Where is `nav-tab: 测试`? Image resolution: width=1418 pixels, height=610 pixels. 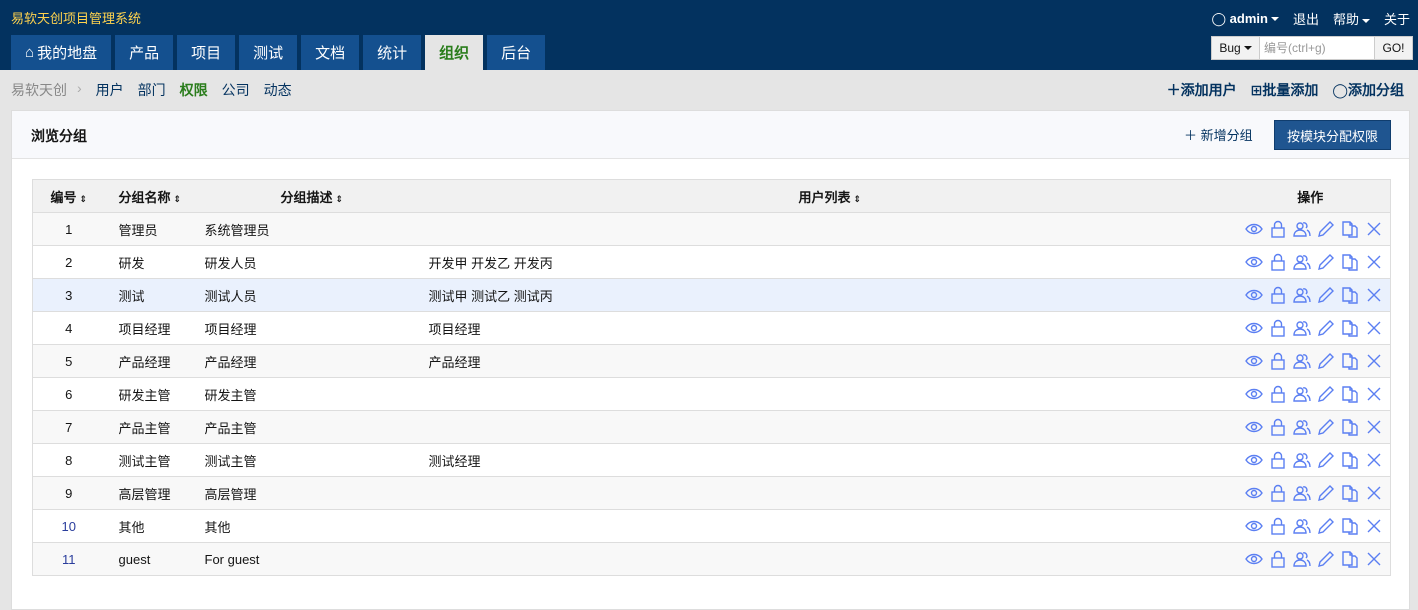 nav-tab: 测试 is located at coordinates (268, 52).